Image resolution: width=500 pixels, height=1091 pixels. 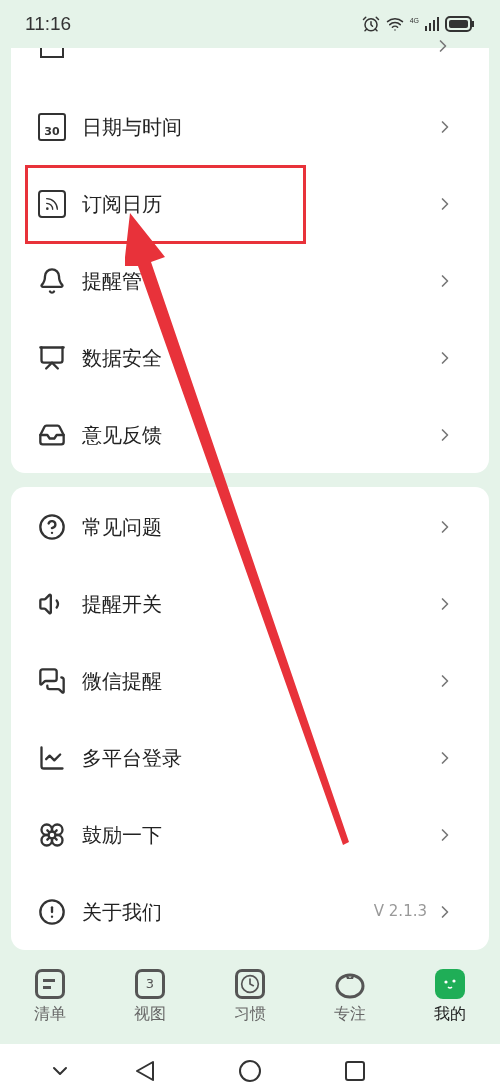 I want to click on signal-icon, so click(x=432, y=24).